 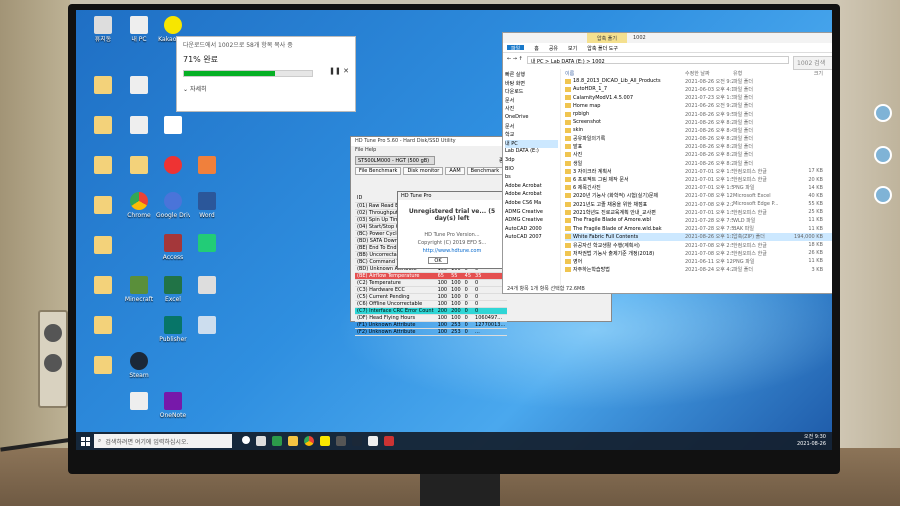 I want to click on nav-item: ADMG Creative, so click(x=531, y=213).